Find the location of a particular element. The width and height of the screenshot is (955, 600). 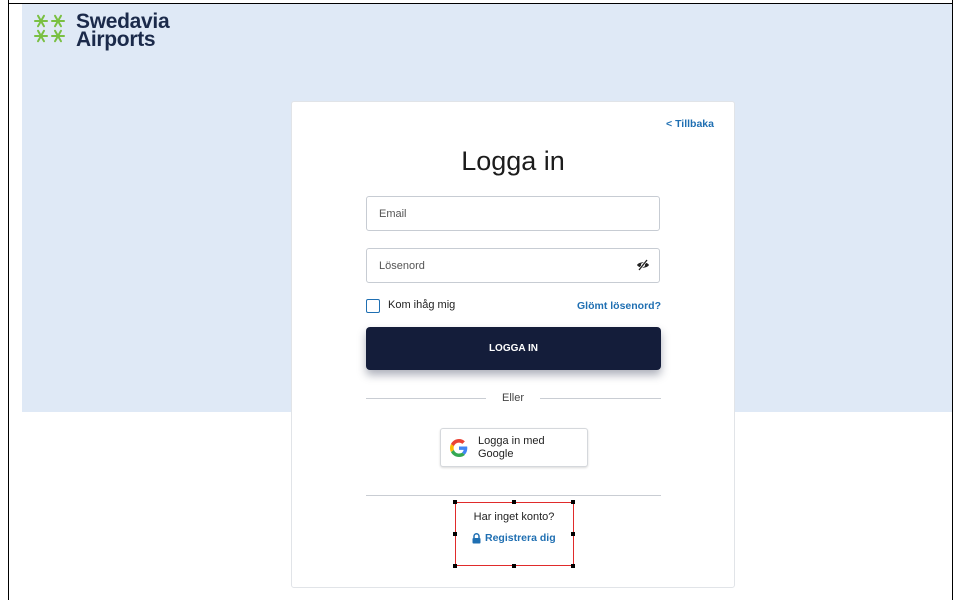

password-field is located at coordinates (513, 265).